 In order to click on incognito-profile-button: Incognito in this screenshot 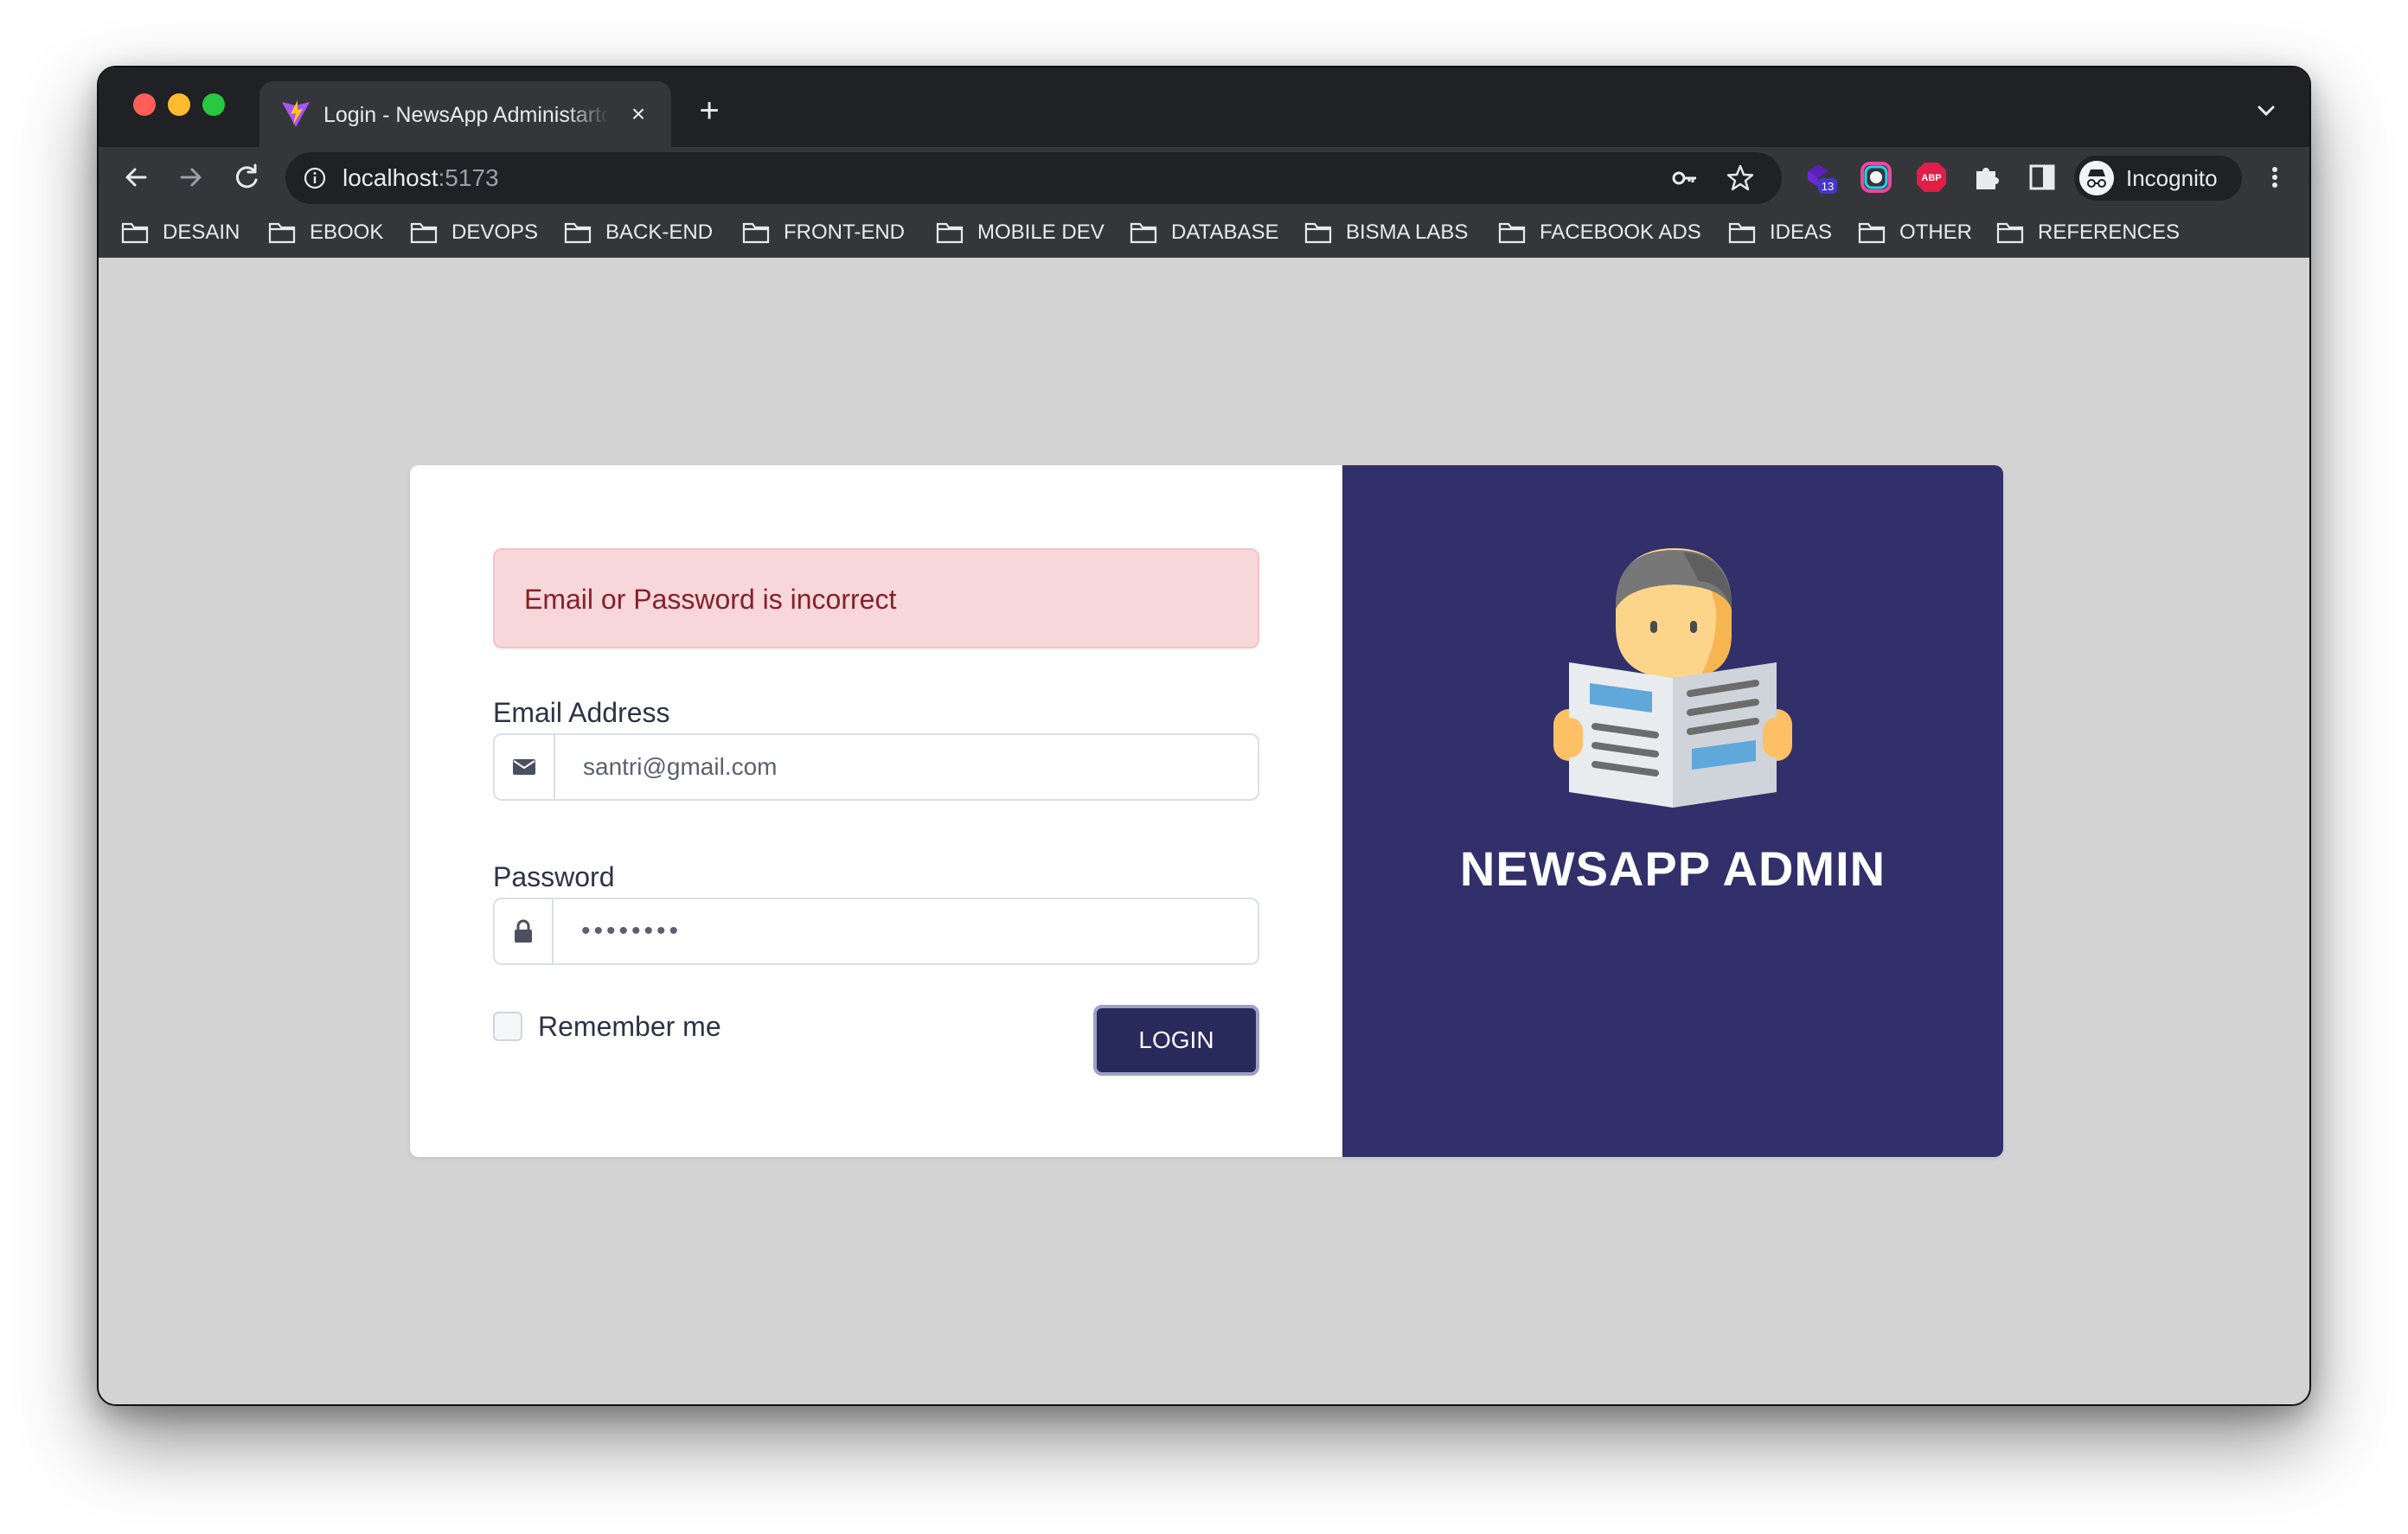, I will do `click(2158, 178)`.